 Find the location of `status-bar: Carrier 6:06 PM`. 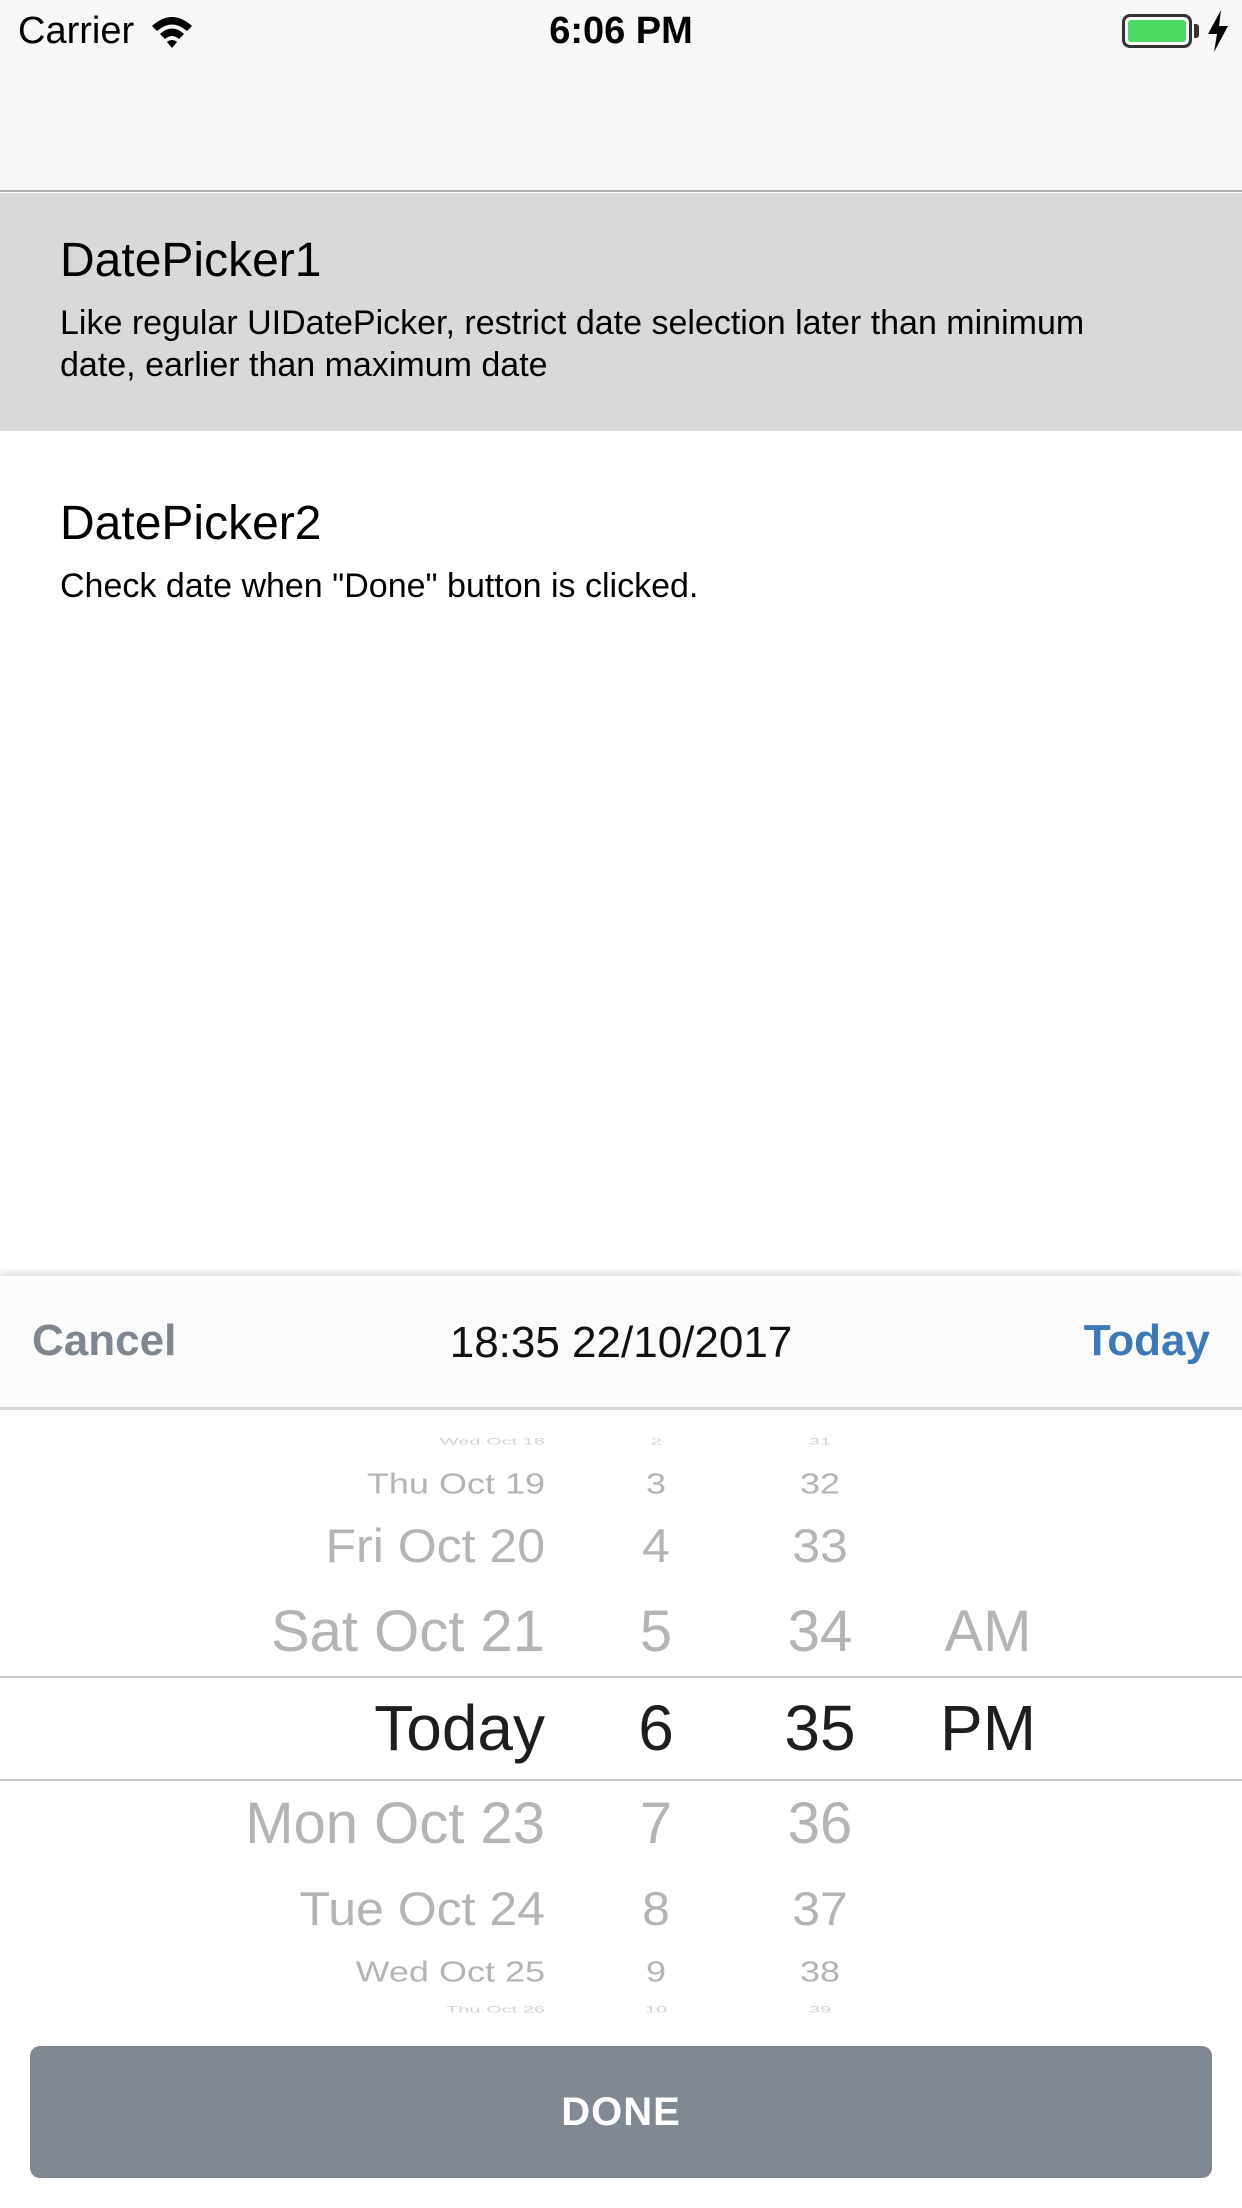

status-bar: Carrier 6:06 PM is located at coordinates (621, 31).